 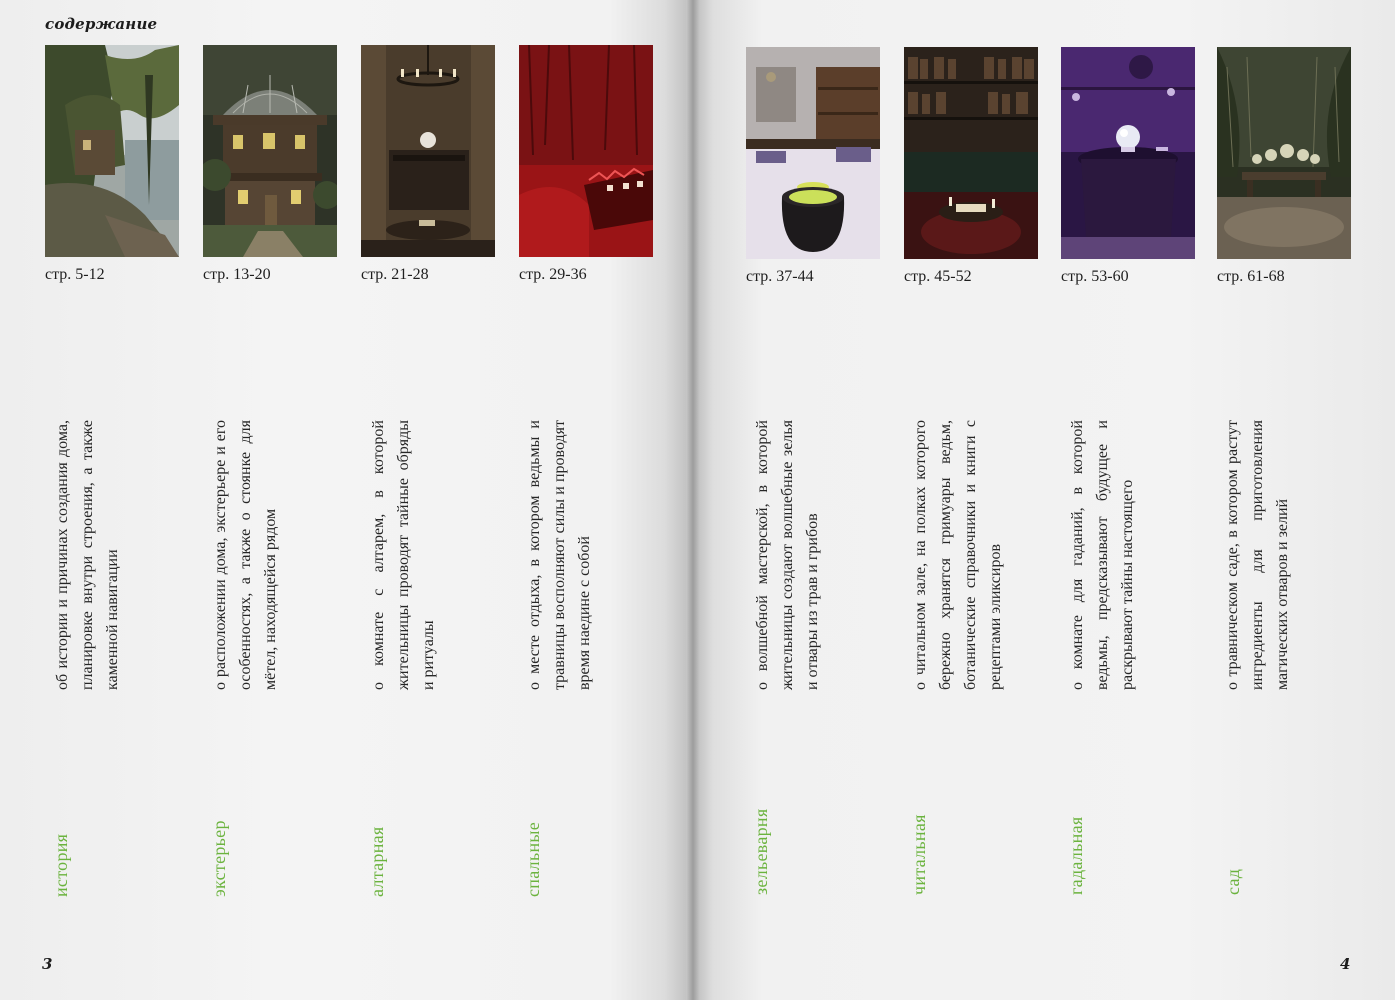 I want to click on thumbnail-history, so click(x=112, y=151).